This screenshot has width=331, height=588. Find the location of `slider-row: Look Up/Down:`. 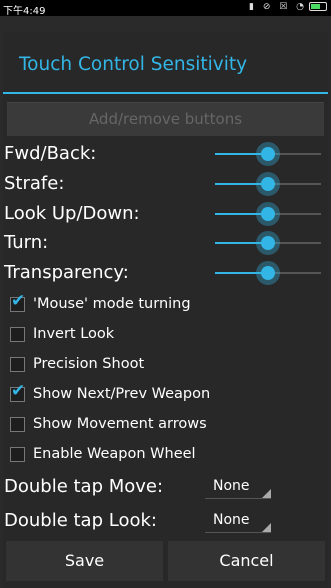

slider-row: Look Up/Down: is located at coordinates (165, 214).